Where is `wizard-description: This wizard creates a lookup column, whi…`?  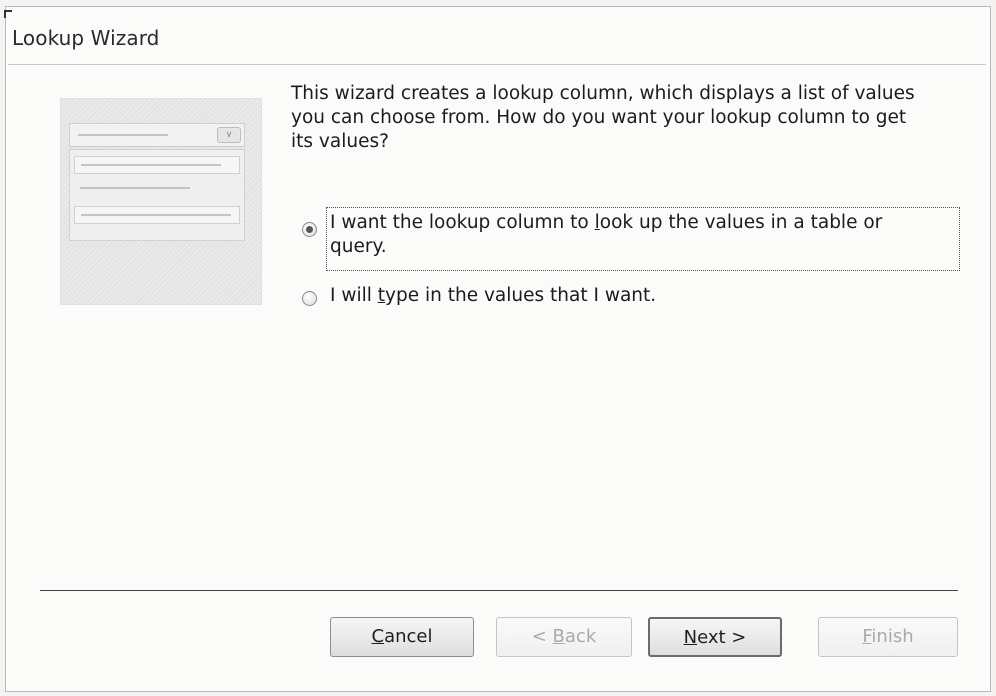
wizard-description: This wizard creates a lookup column, whi… is located at coordinates (631, 118).